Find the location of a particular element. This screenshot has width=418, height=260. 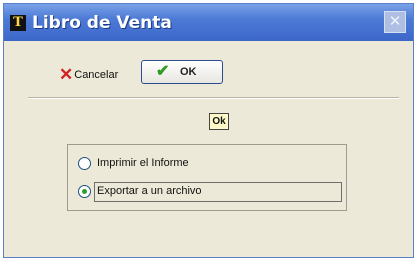

divider is located at coordinates (213, 98).